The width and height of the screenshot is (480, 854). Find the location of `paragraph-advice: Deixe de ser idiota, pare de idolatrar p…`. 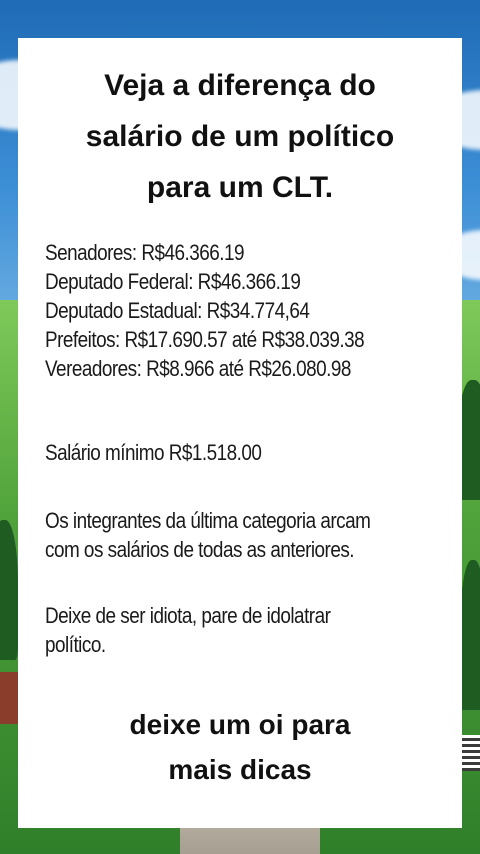

paragraph-advice: Deixe de ser idiota, pare de idolatrar p… is located at coordinates (211, 630).